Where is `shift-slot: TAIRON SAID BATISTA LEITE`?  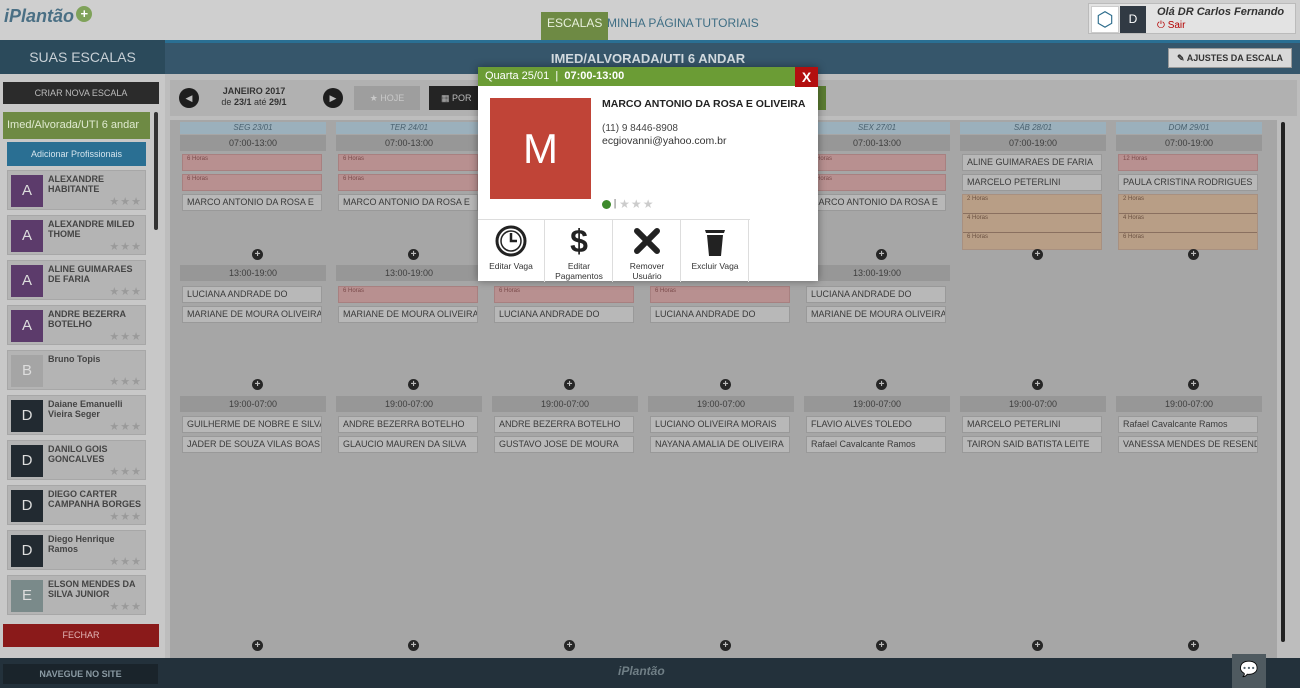 shift-slot: TAIRON SAID BATISTA LEITE is located at coordinates (1032, 444).